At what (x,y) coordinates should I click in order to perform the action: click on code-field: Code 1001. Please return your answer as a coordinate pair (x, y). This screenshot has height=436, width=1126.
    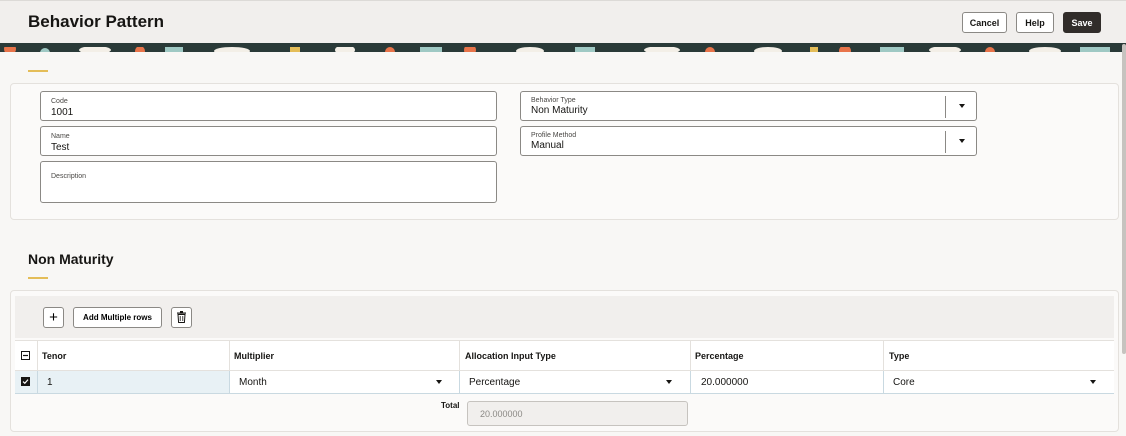
    Looking at the image, I should click on (268, 106).